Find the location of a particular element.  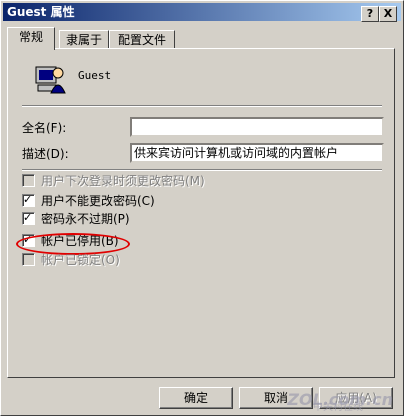

fullname-label: 全名(F): is located at coordinates (44, 128).